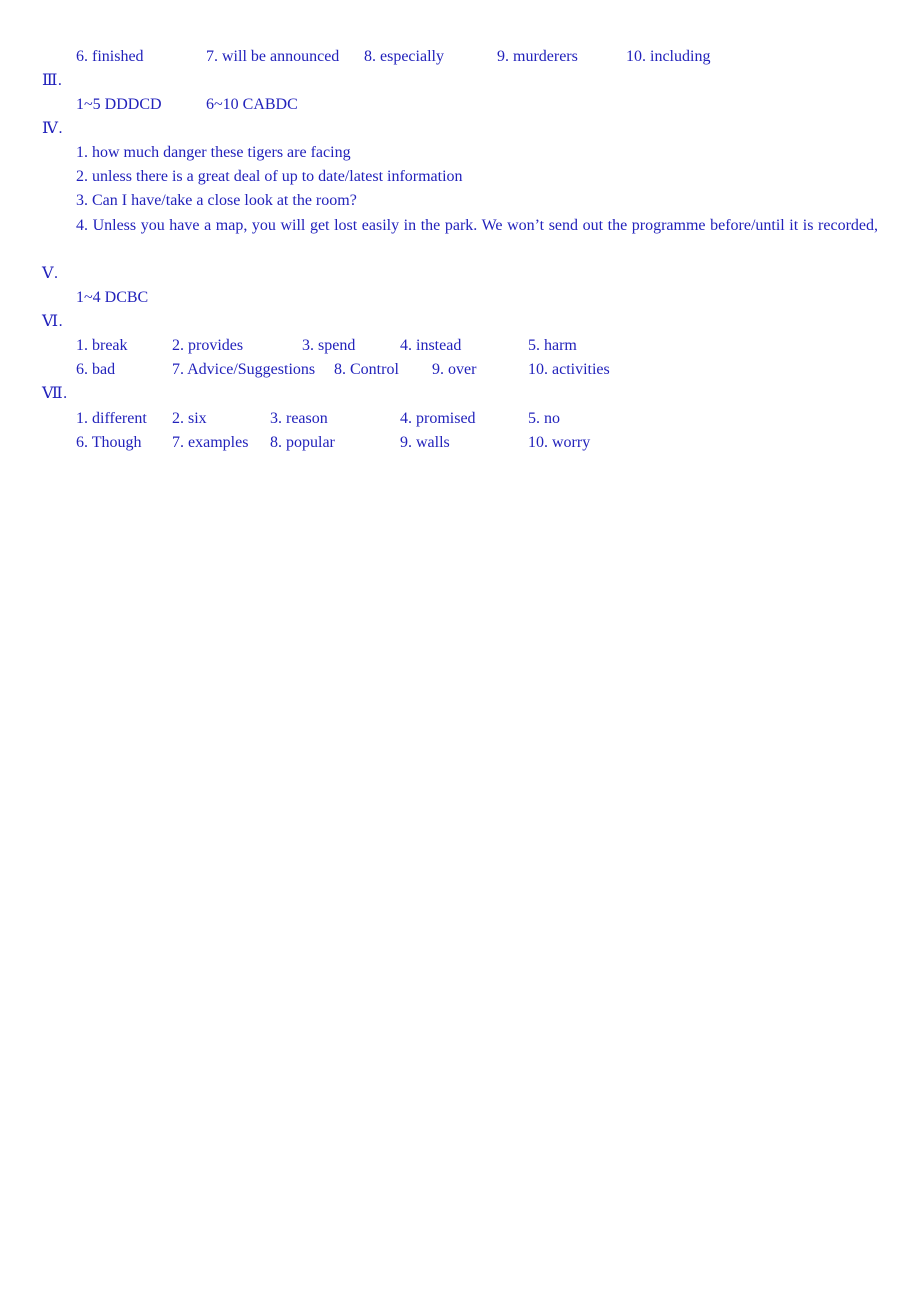  What do you see at coordinates (52, 80) in the screenshot?
I see `section-marker-three: Ⅲ.` at bounding box center [52, 80].